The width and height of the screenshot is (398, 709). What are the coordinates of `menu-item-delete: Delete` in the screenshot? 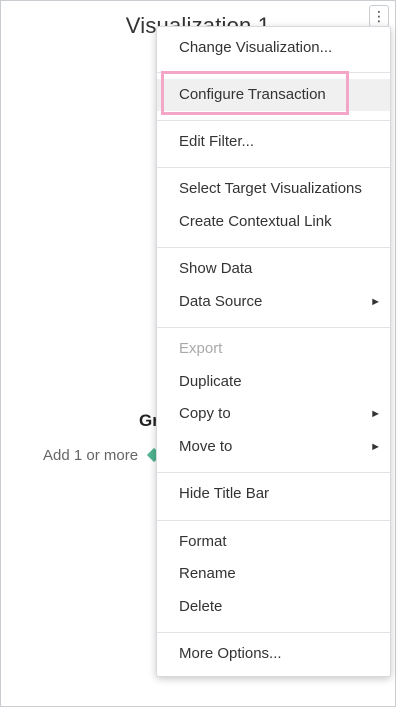 It's located at (273, 607).